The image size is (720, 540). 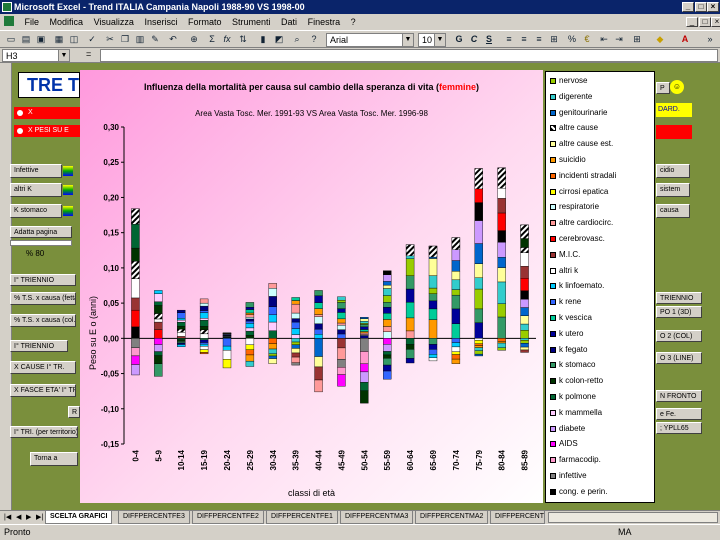 I want to click on menu-modifica: Modifica, so click(x=67, y=22).